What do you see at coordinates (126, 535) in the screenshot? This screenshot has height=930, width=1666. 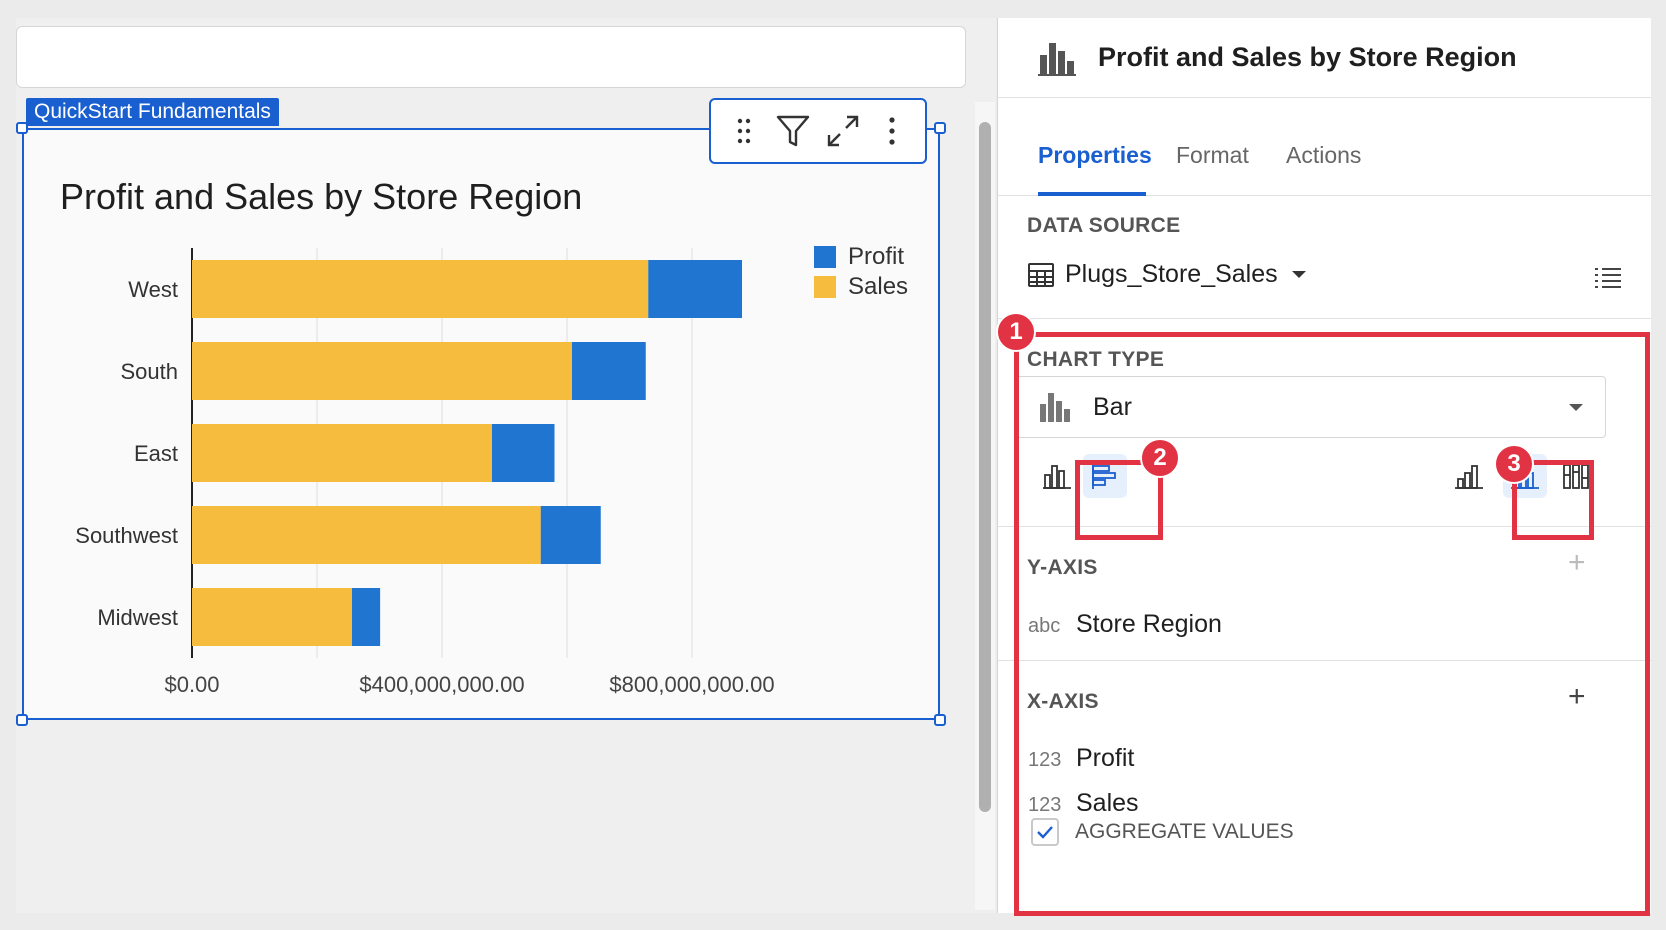 I see `category-label: Southwest` at bounding box center [126, 535].